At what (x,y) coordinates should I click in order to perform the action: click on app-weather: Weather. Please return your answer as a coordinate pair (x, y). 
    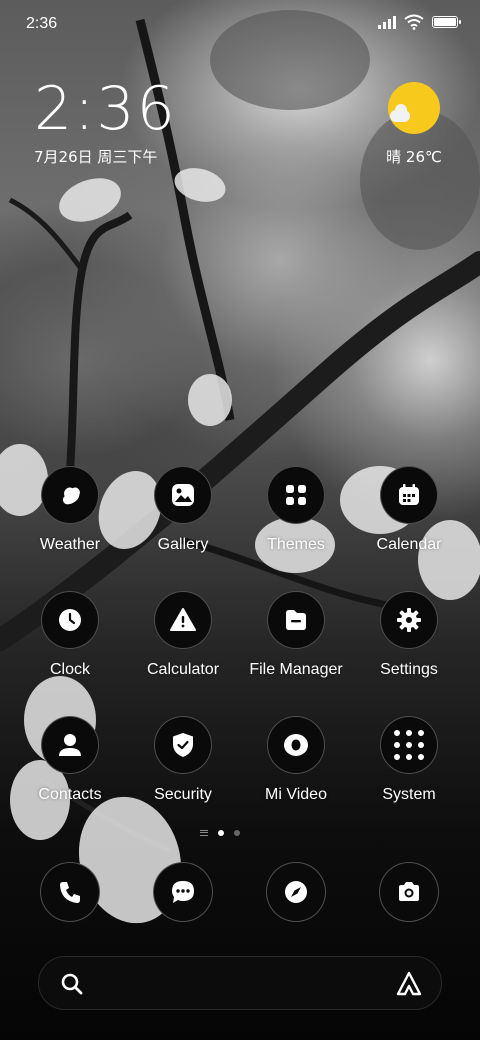
    Looking at the image, I should click on (70, 510).